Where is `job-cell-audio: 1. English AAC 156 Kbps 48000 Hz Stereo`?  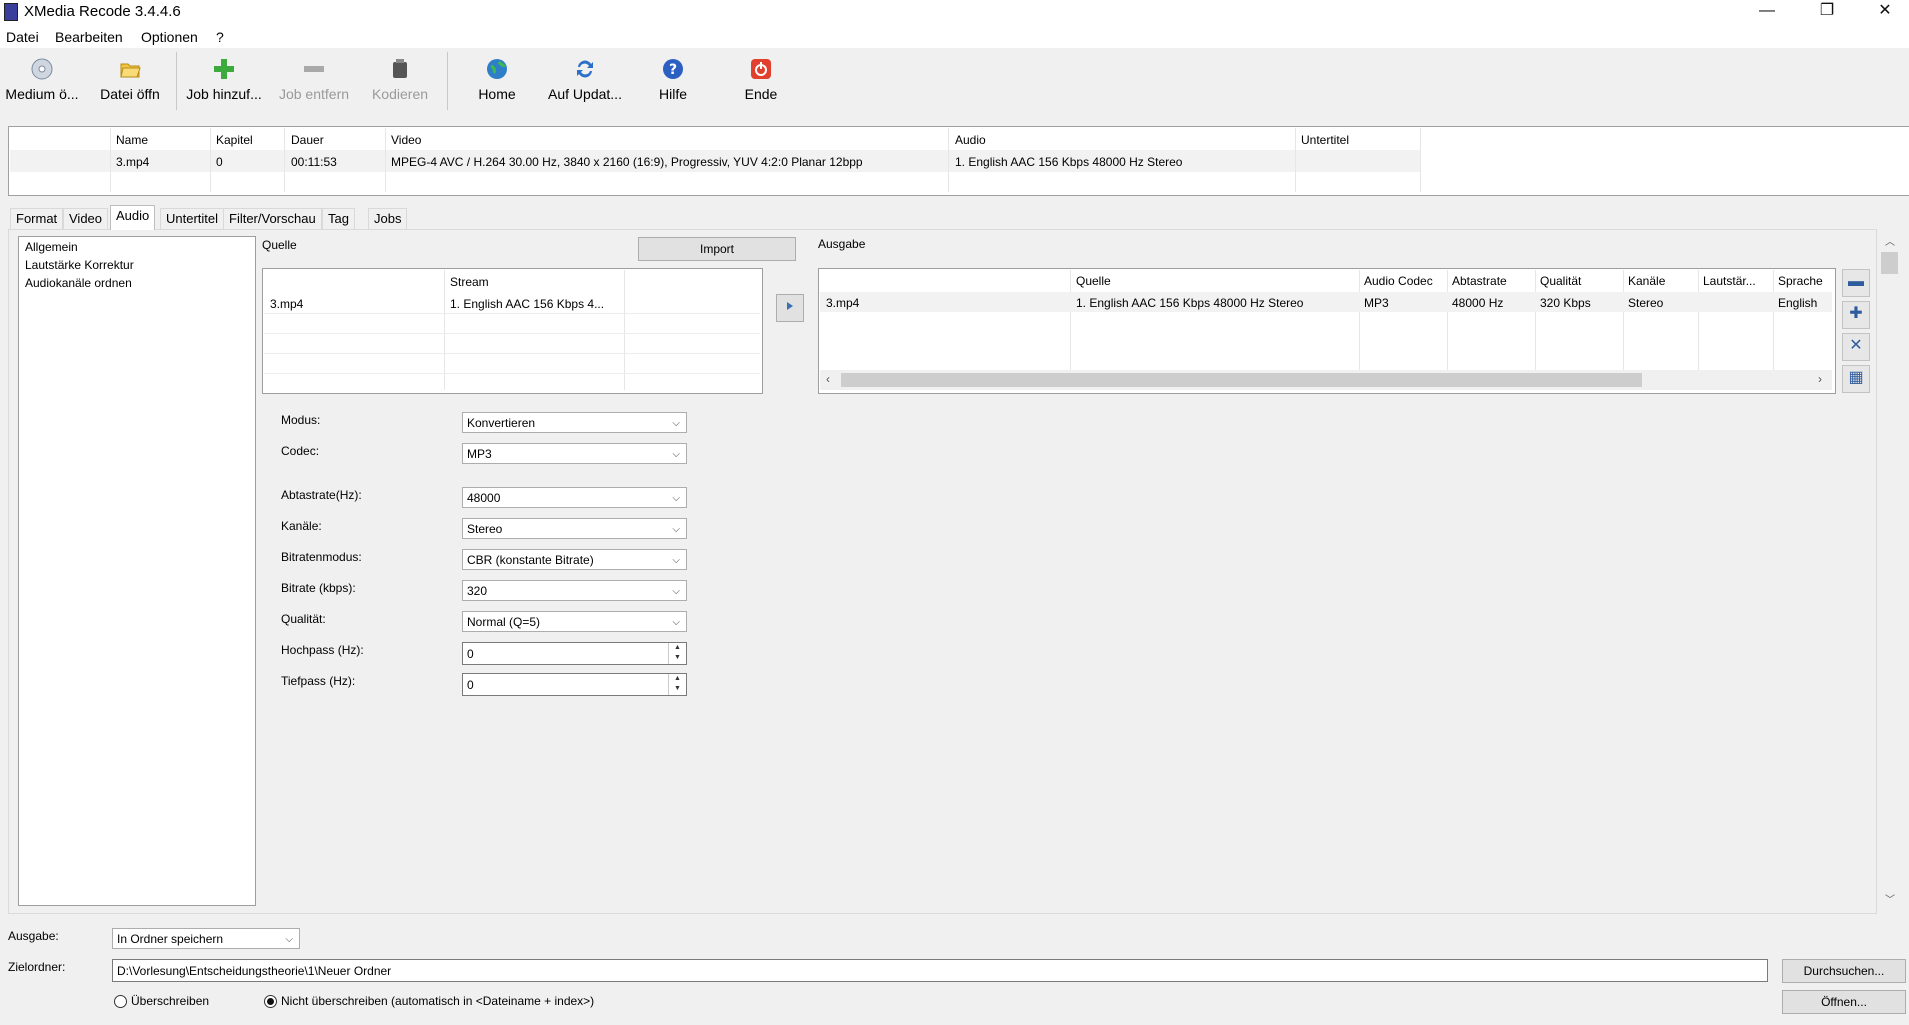
job-cell-audio: 1. English AAC 156 Kbps 48000 Hz Stereo is located at coordinates (1068, 162).